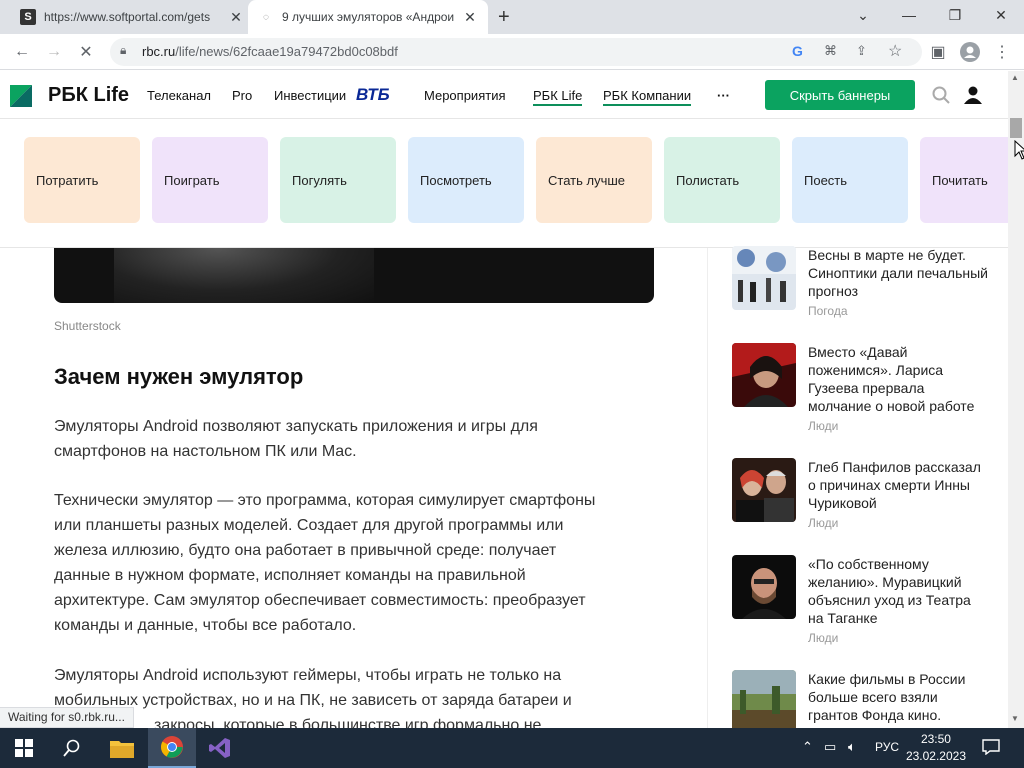 This screenshot has height=768, width=1024. I want to click on nav-telekanal: Телеканал, so click(179, 95).